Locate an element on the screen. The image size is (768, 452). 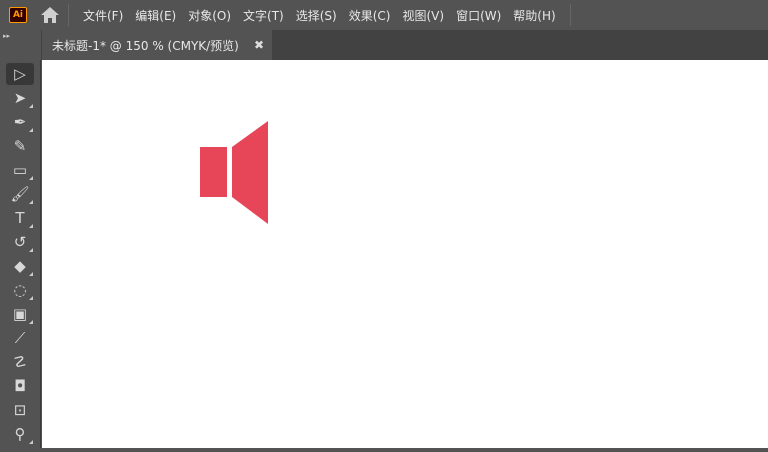
paintbrush-icon: 🖌 is located at coordinates (20, 194).